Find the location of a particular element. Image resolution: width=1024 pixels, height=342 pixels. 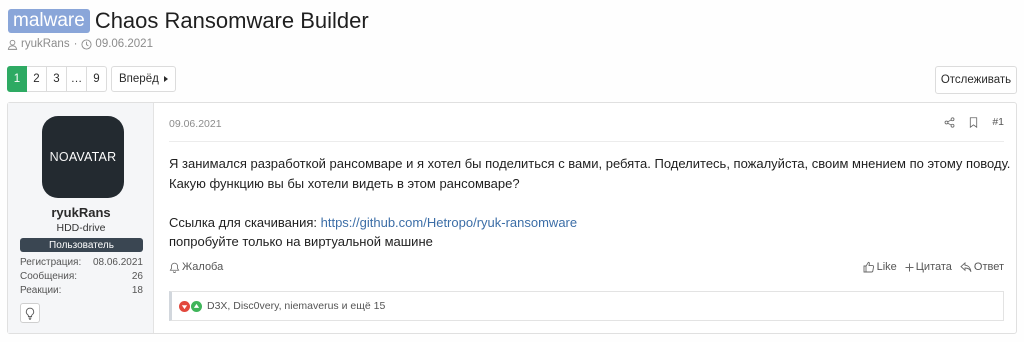

next-page-label: Вперёд is located at coordinates (139, 79).